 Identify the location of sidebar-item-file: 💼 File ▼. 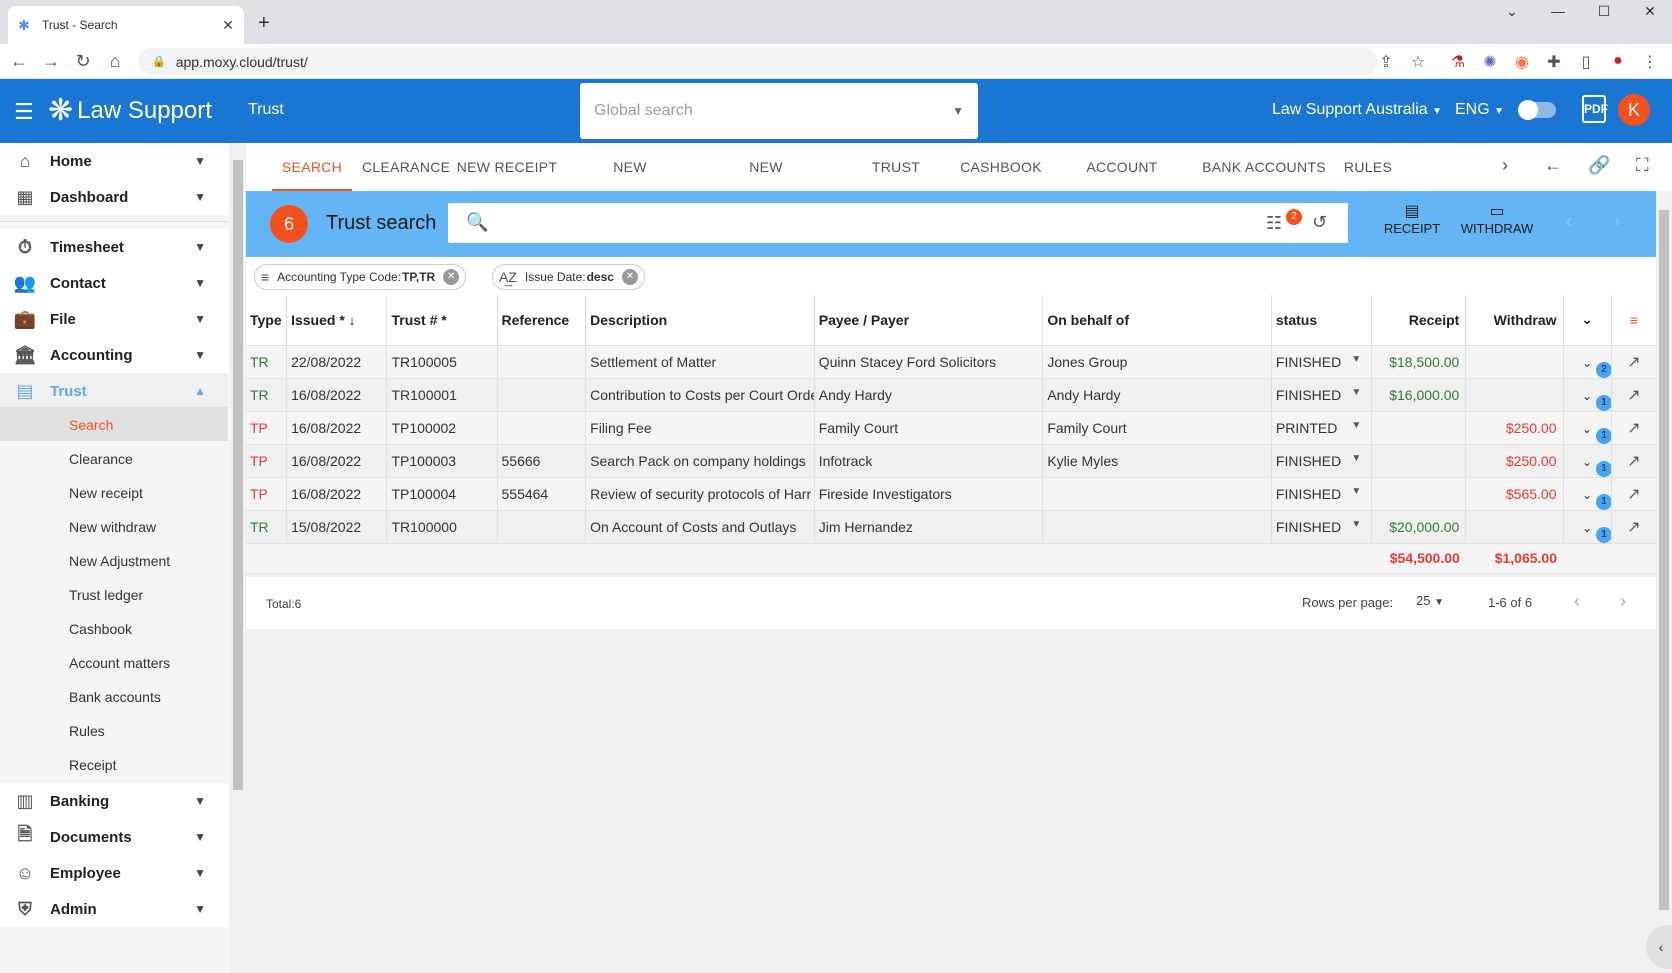
(114, 319).